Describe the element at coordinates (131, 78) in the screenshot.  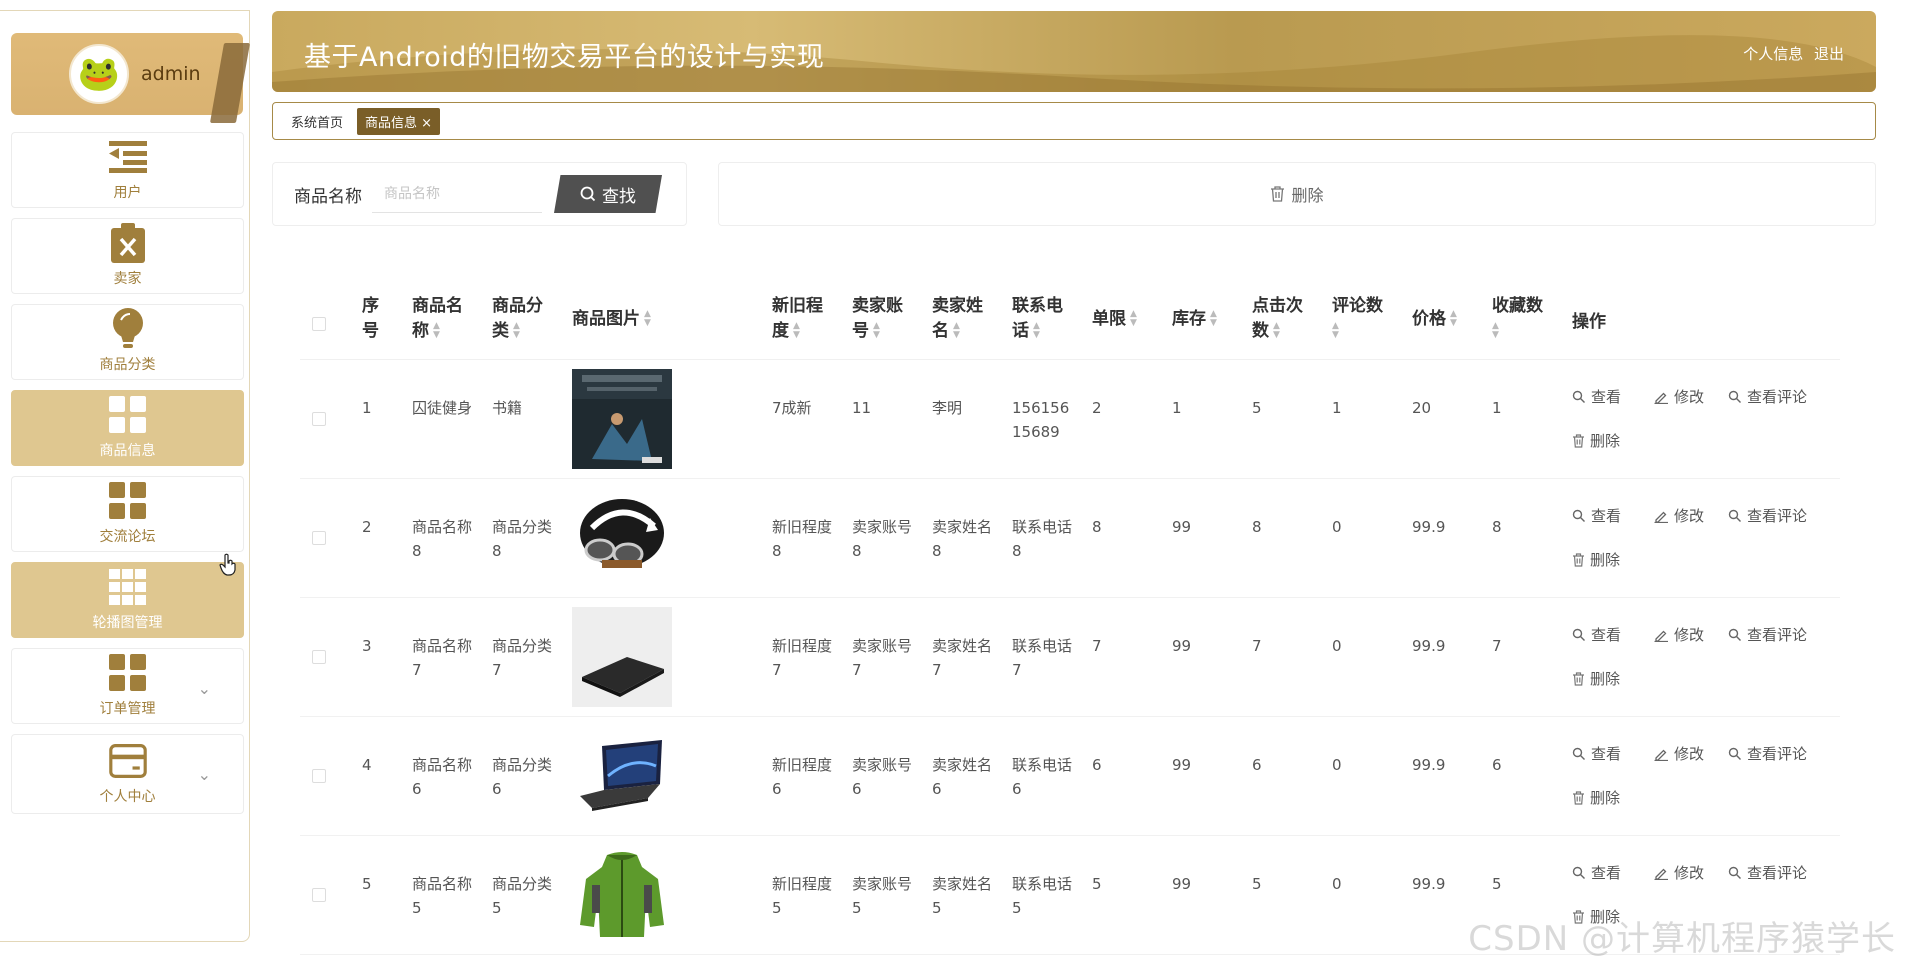
I see `user-profile: 🐸 admin` at that location.